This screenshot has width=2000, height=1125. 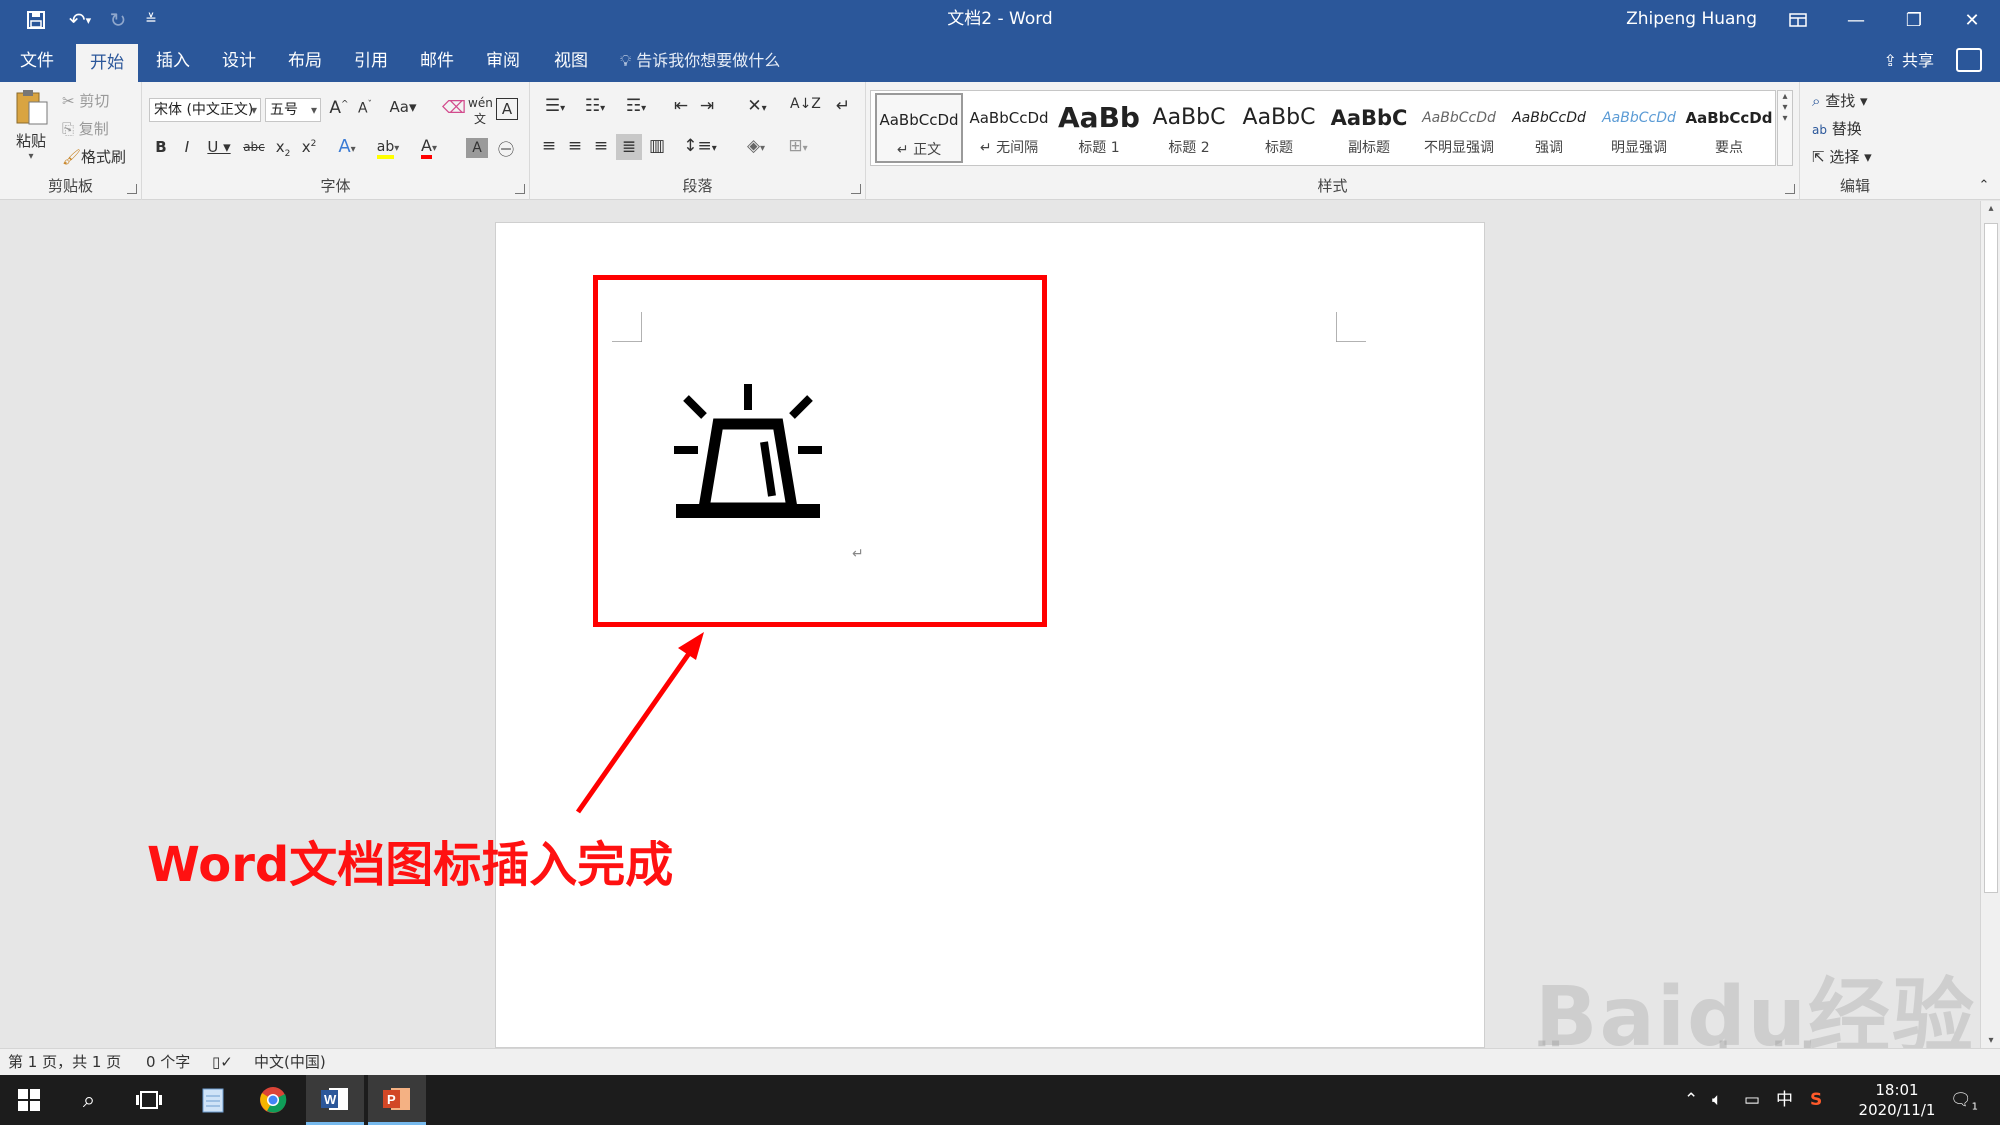 What do you see at coordinates (1009, 128) in the screenshot?
I see `style-no-spacing: AaBbCcDd ↵ 无间隔` at bounding box center [1009, 128].